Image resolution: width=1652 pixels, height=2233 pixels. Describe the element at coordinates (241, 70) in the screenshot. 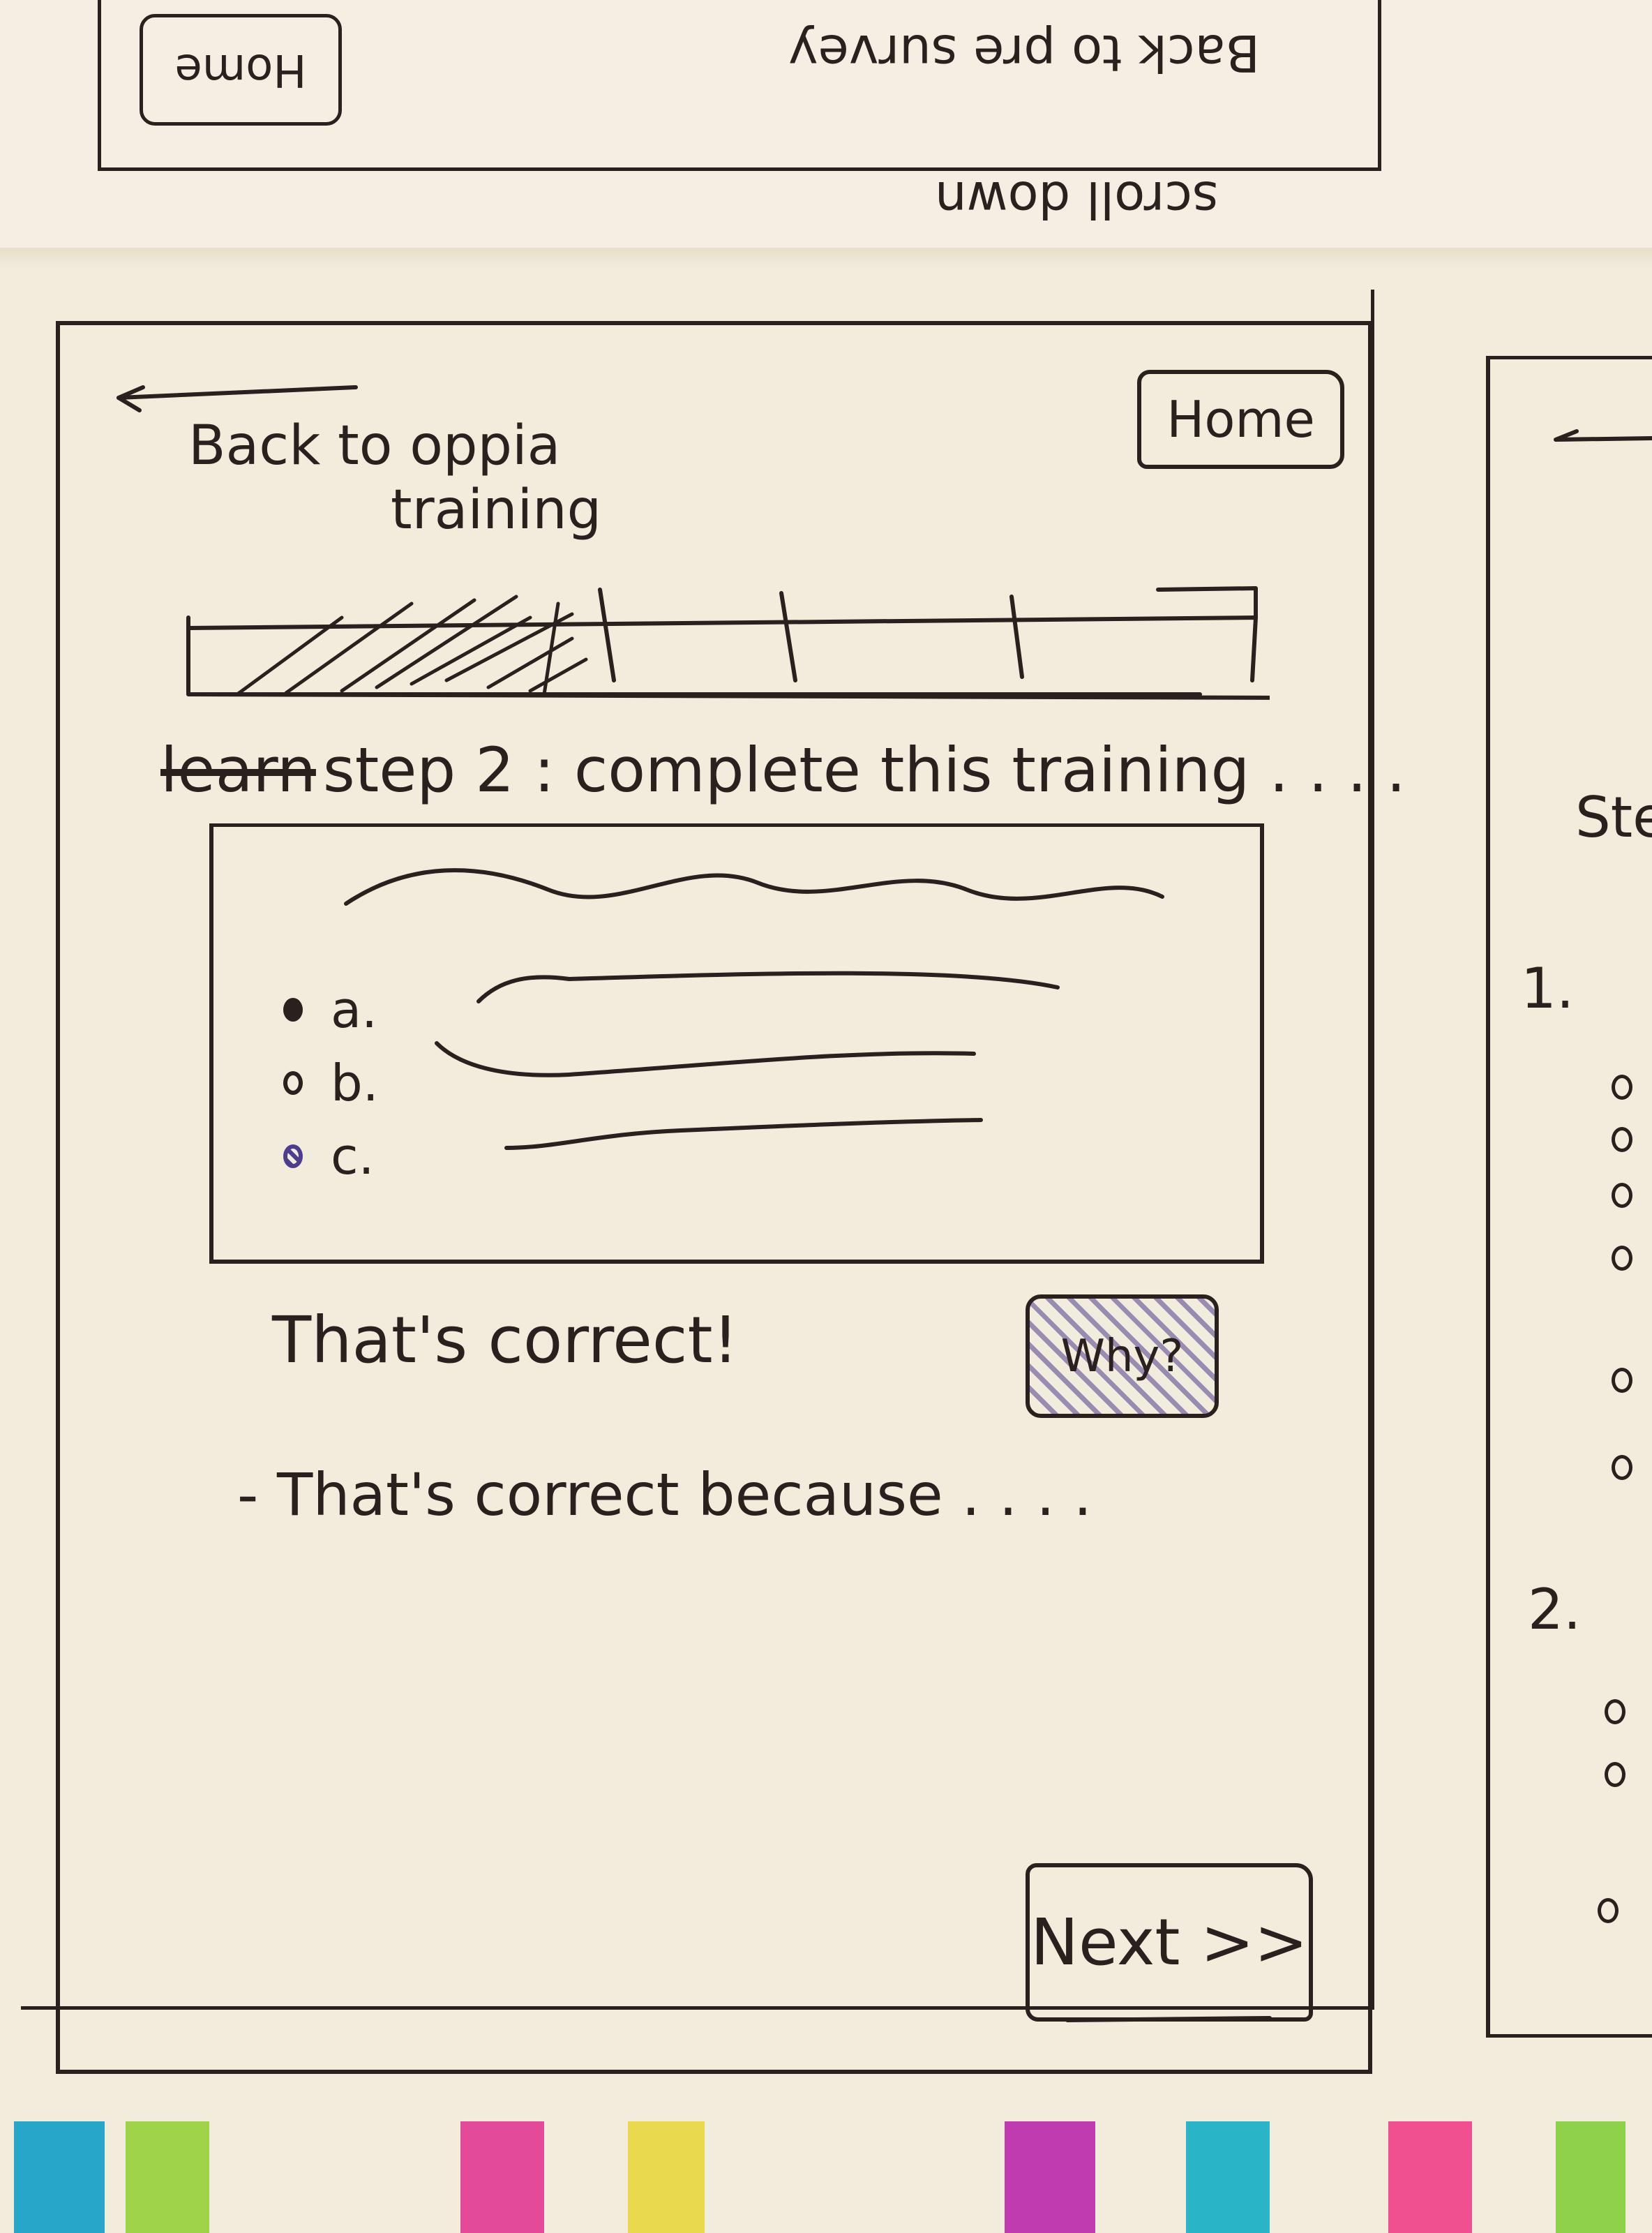

I see `previous-home-button: Home` at that location.